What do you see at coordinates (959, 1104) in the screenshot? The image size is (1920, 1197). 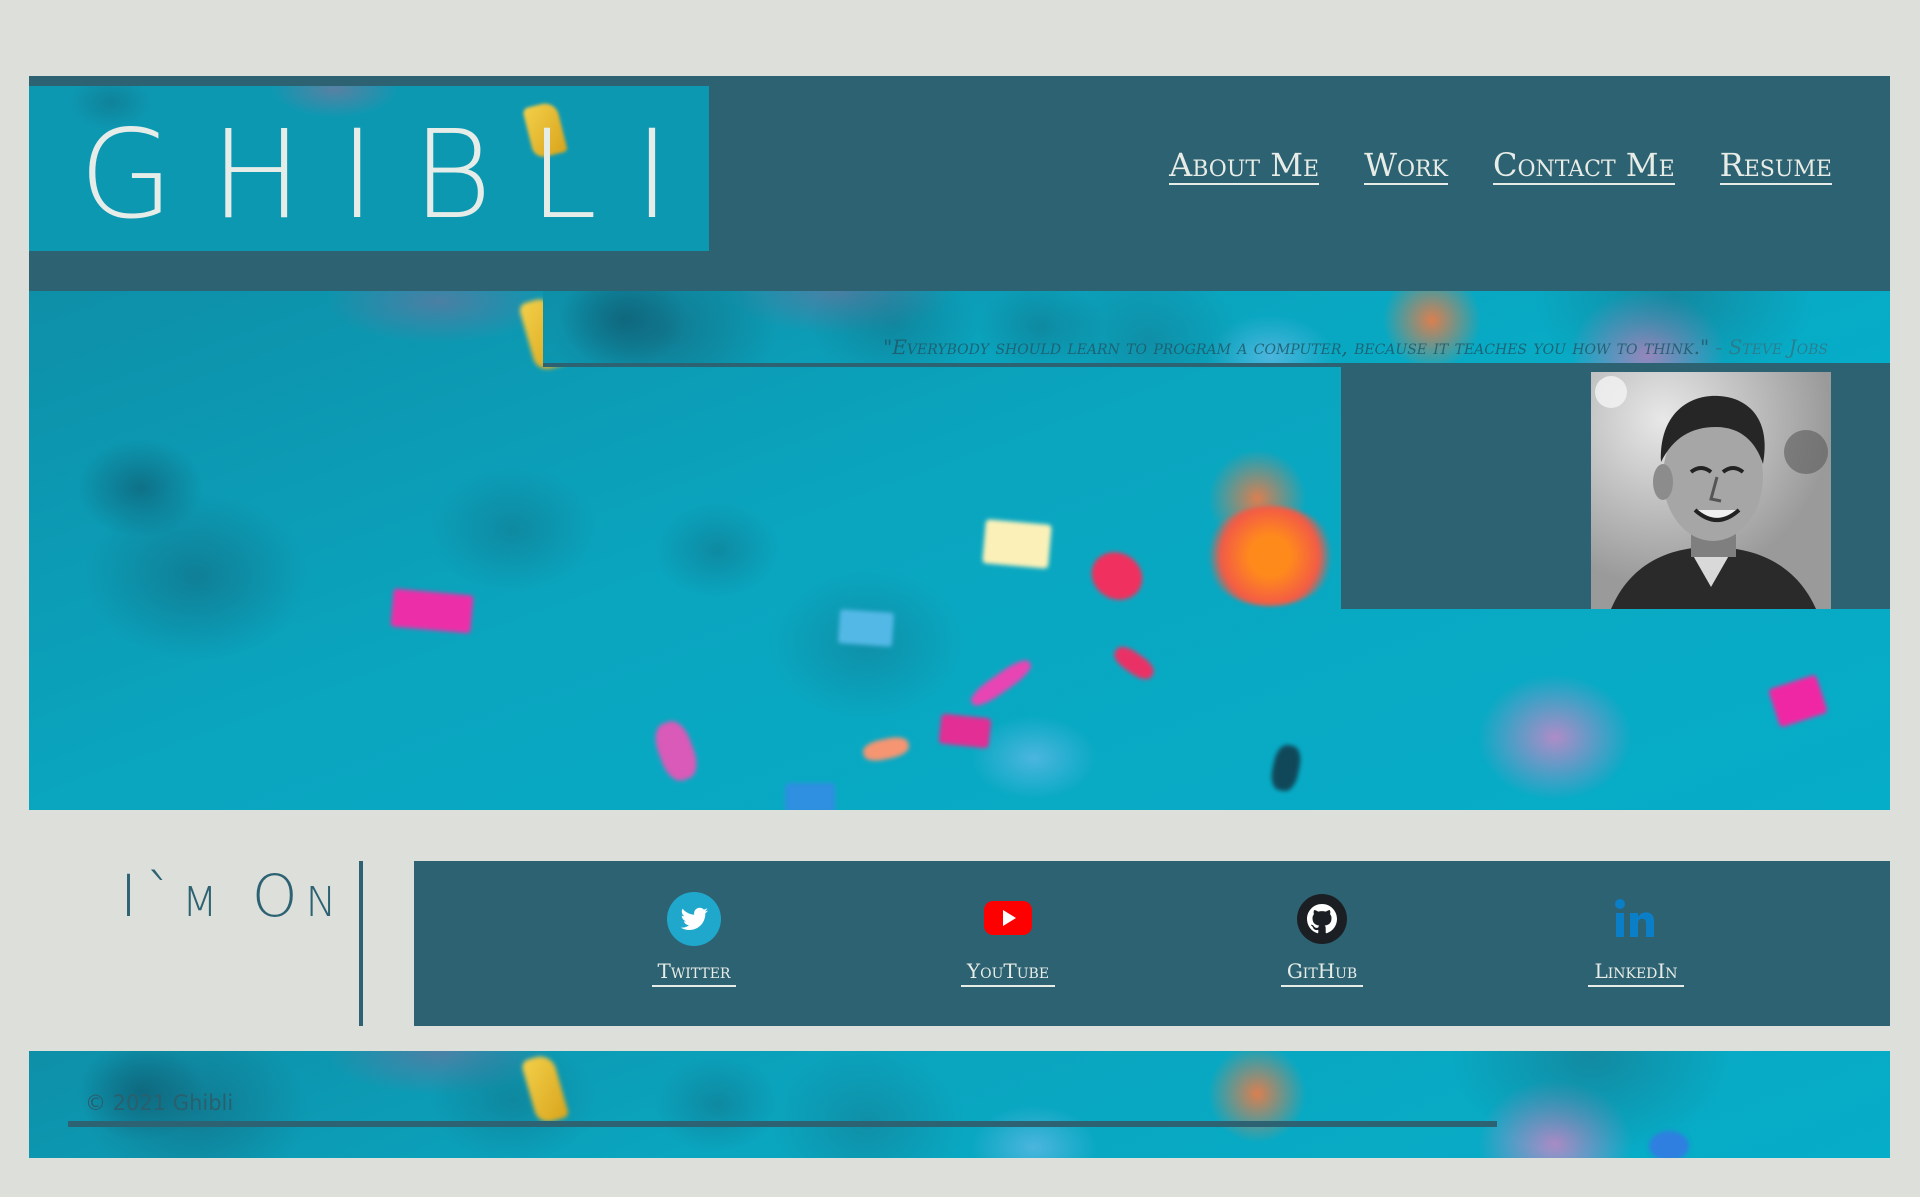 I see `site-footer: © 2021 Ghibli` at bounding box center [959, 1104].